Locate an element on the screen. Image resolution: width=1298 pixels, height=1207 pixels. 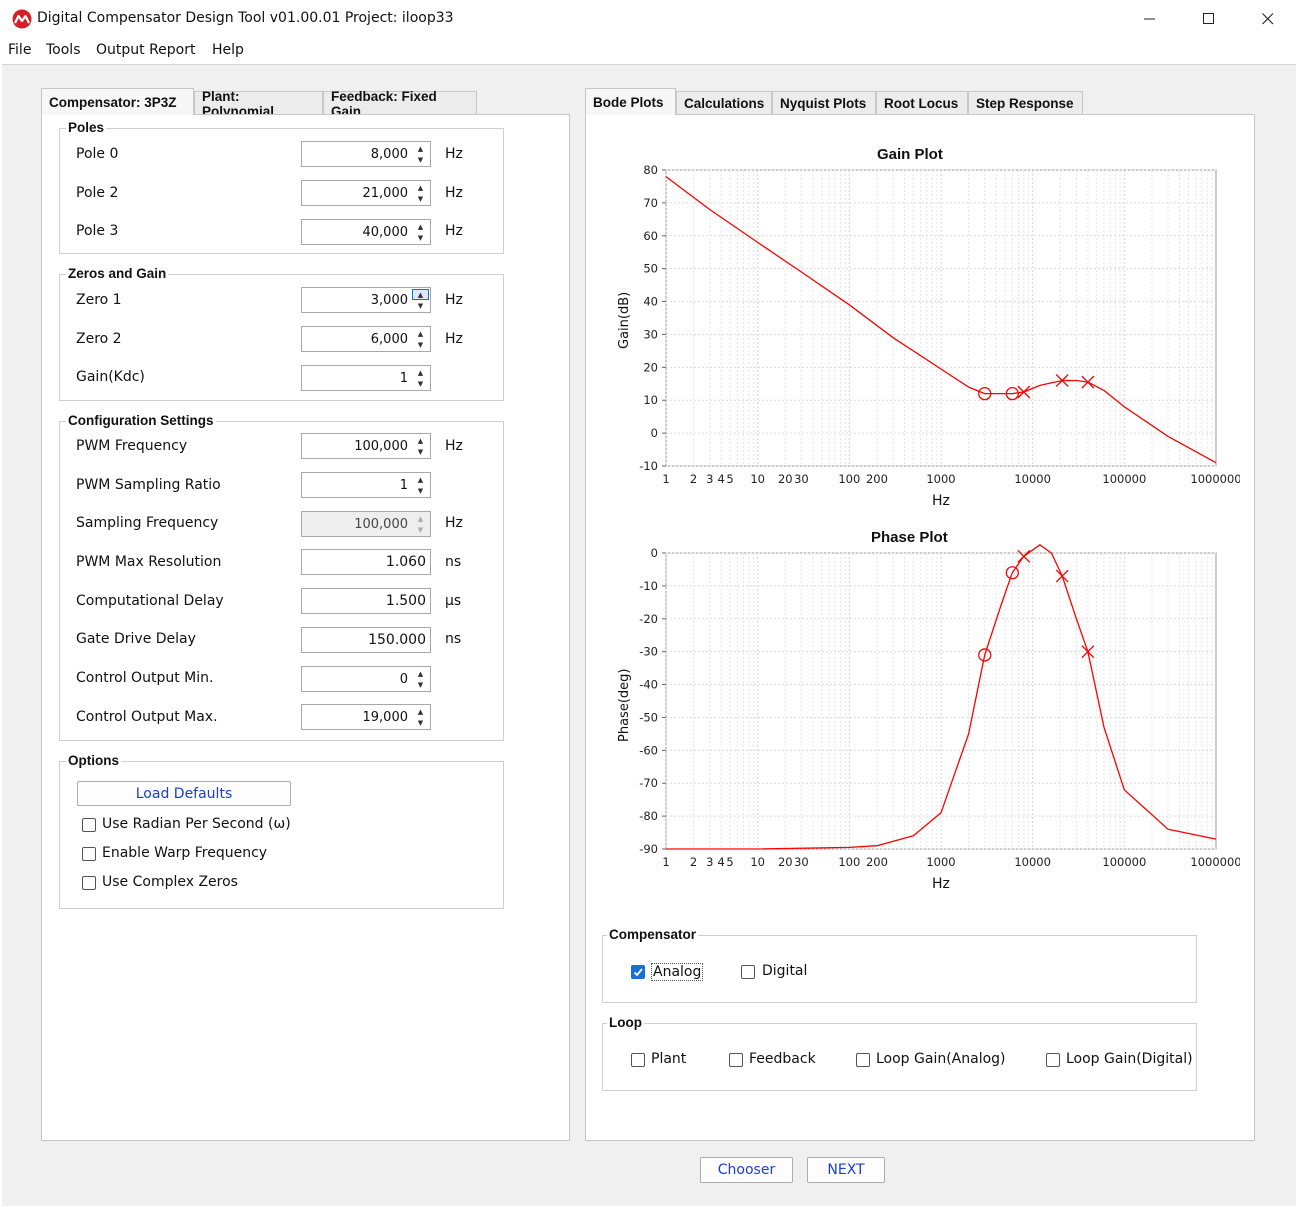
control-output-min-spinner: 0 ▲ ▼ is located at coordinates (366, 679).